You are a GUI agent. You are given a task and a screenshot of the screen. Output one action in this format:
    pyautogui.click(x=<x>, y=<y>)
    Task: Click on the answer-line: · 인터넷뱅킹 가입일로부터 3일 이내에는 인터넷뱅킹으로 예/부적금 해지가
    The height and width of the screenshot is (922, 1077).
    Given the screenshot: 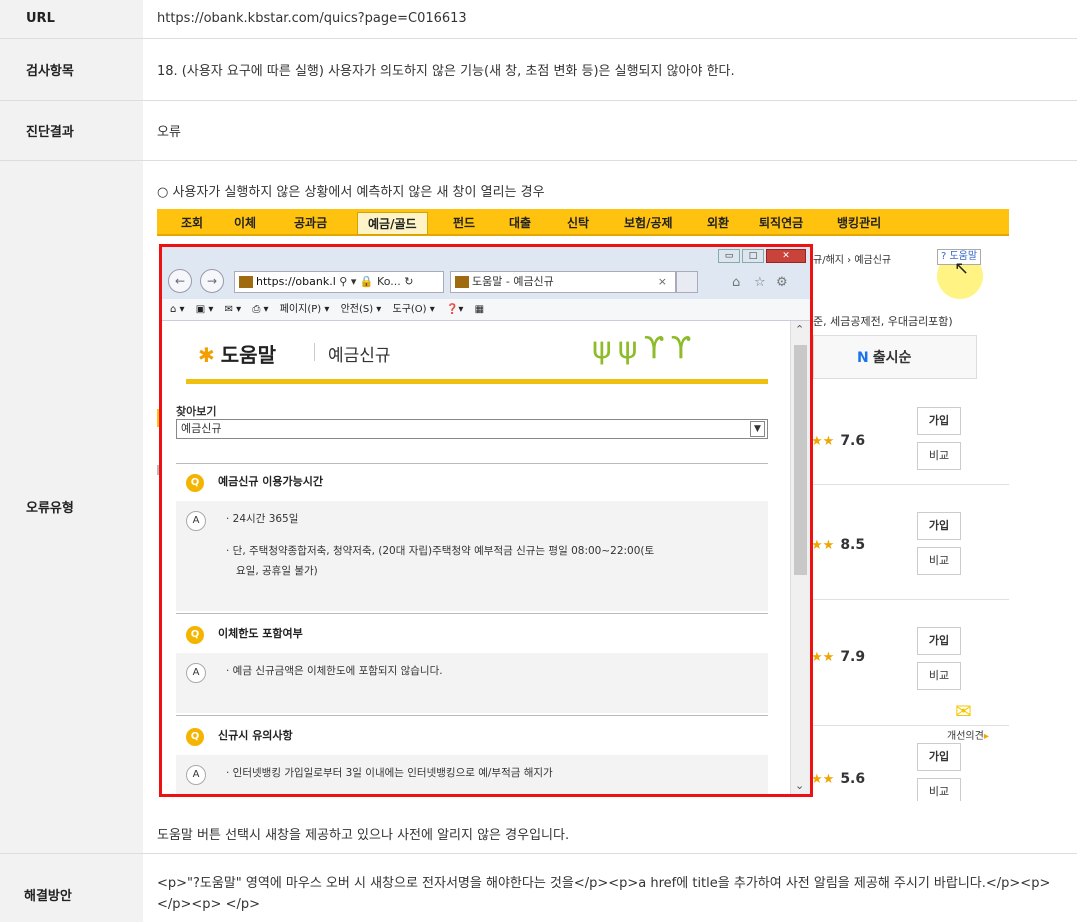 What is the action you would take?
    pyautogui.click(x=389, y=772)
    